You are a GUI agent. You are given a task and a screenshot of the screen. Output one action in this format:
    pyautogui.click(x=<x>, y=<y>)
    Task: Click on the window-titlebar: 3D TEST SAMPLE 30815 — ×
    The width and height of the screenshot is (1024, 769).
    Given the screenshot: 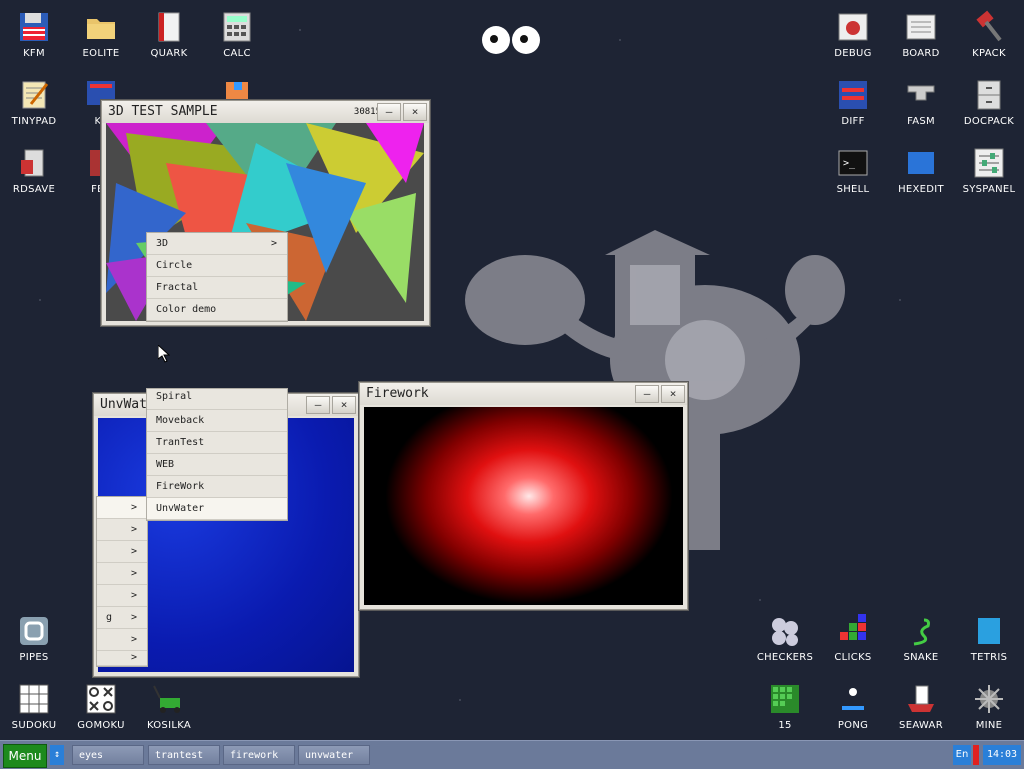 What is the action you would take?
    pyautogui.click(x=265, y=112)
    